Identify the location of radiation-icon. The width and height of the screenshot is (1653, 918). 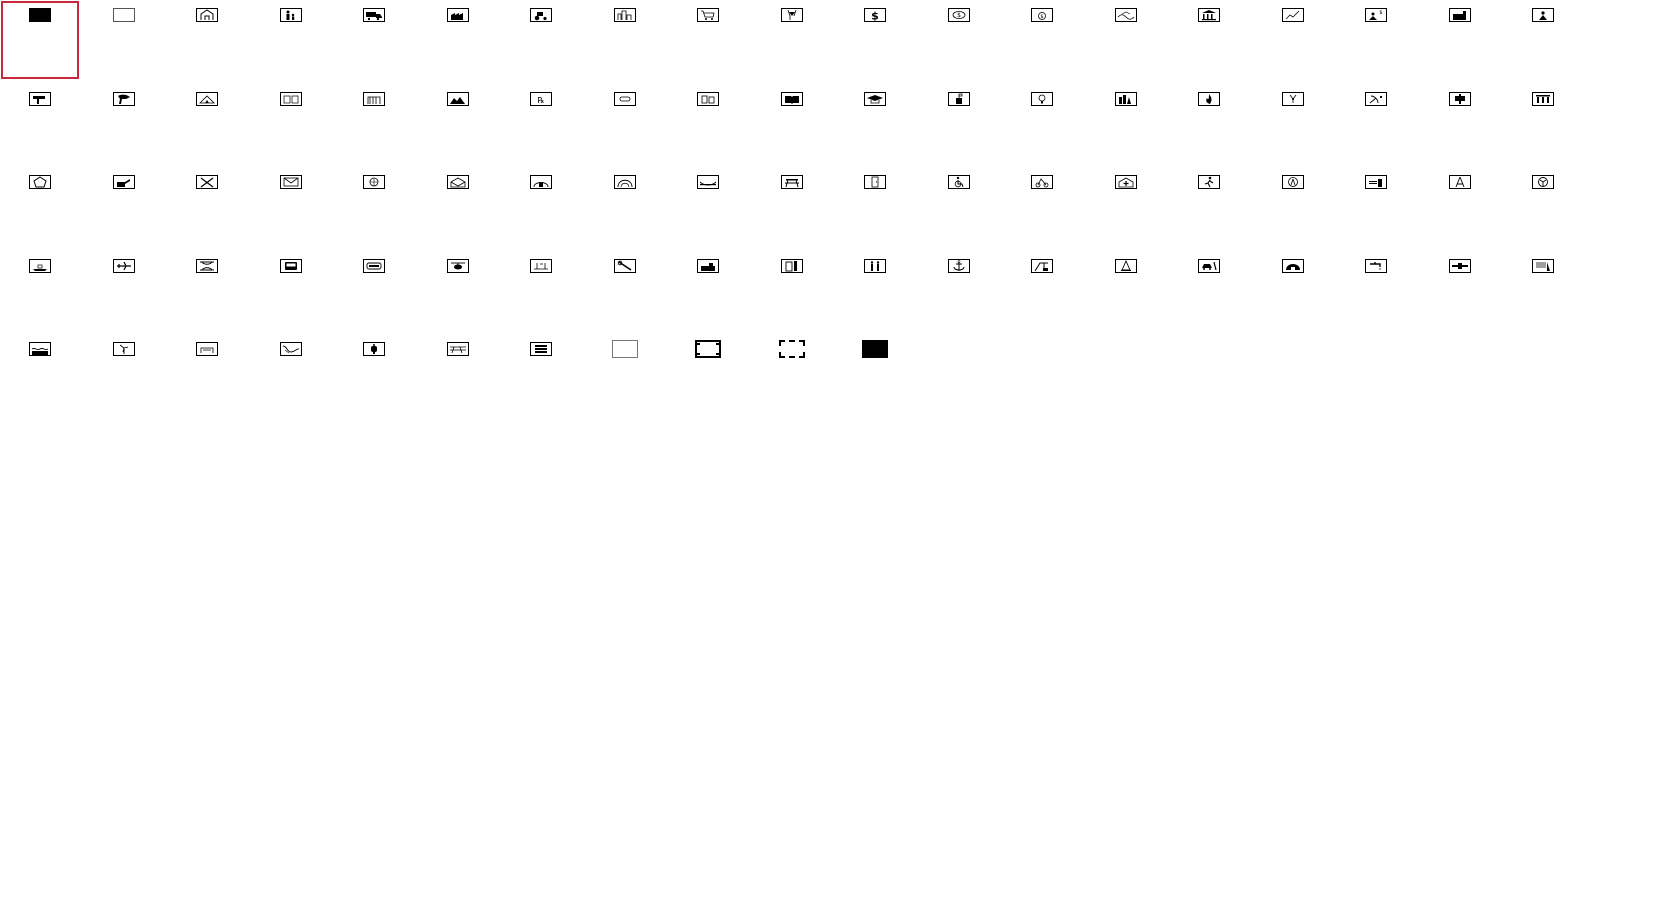
(1292, 98).